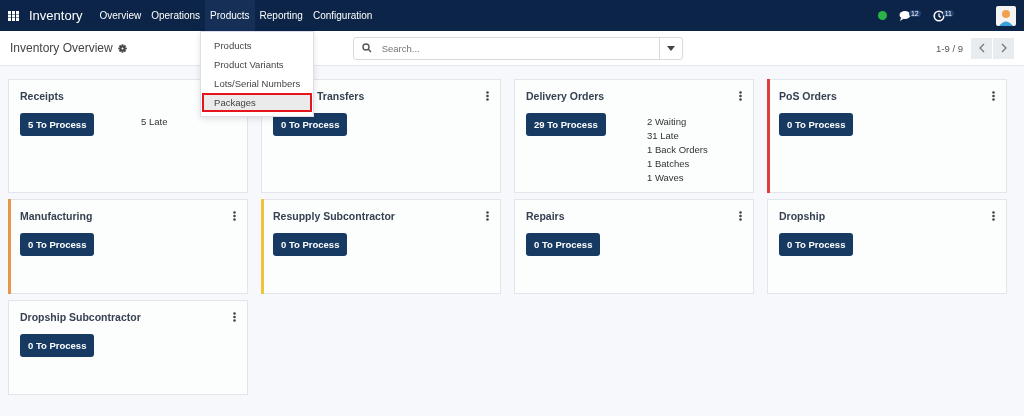 The width and height of the screenshot is (1024, 416). I want to click on menu-item: Lots/Serial Numbers, so click(257, 83).